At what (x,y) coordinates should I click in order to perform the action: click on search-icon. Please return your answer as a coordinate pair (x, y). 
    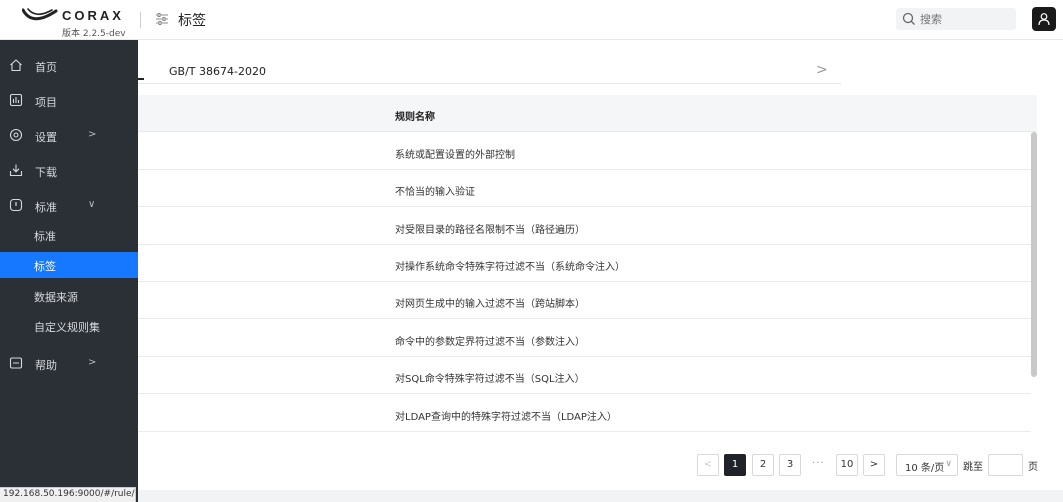
    Looking at the image, I should click on (908, 18).